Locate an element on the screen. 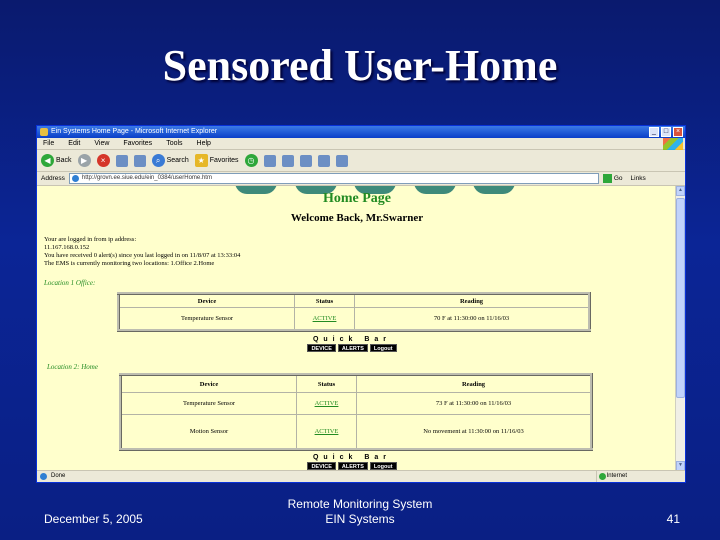 The width and height of the screenshot is (720, 540). minimize-button: _ is located at coordinates (654, 132).